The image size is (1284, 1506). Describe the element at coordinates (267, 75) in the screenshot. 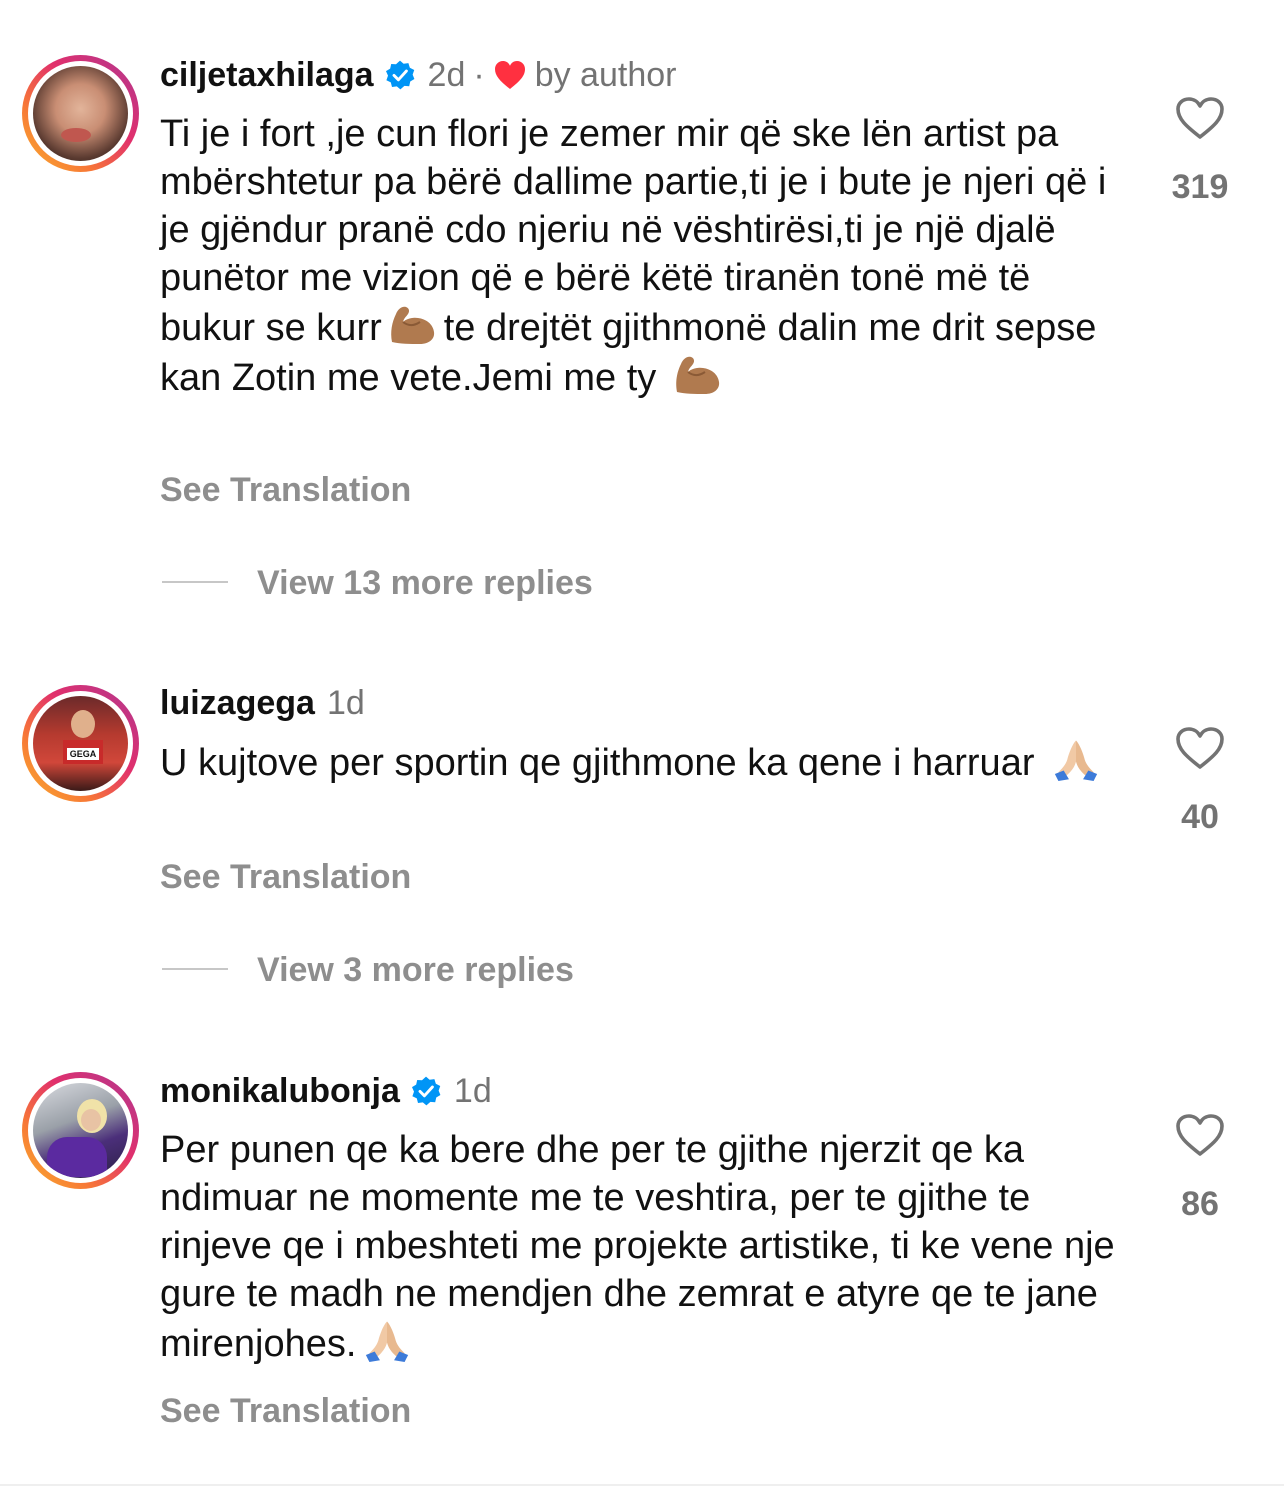

I see `username: ciljetaxhilaga` at that location.